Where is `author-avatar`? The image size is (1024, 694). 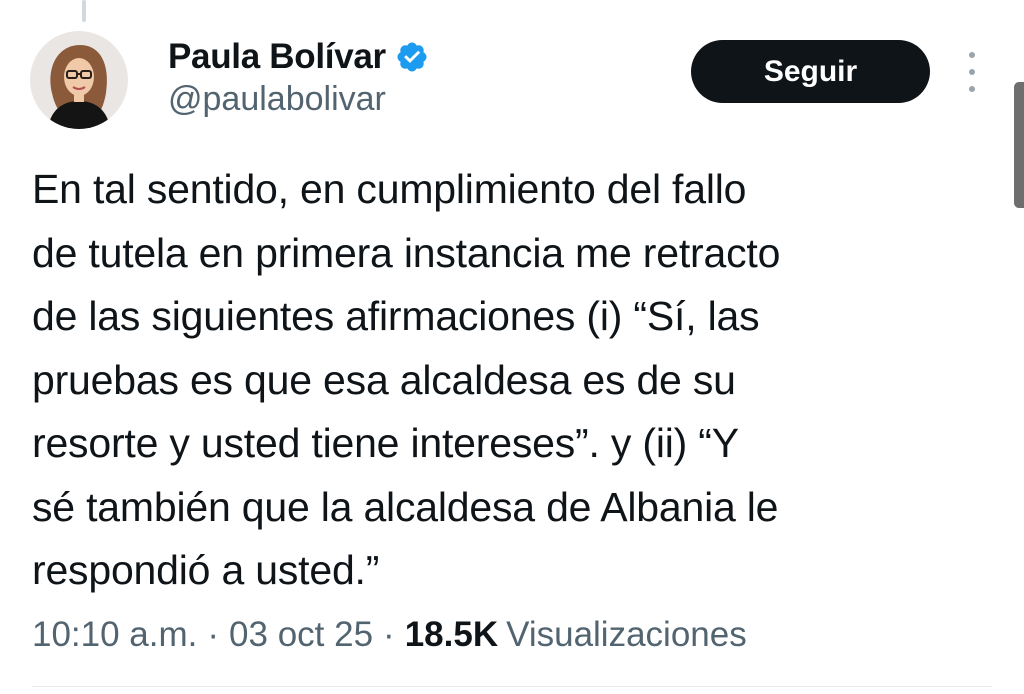
author-avatar is located at coordinates (79, 80).